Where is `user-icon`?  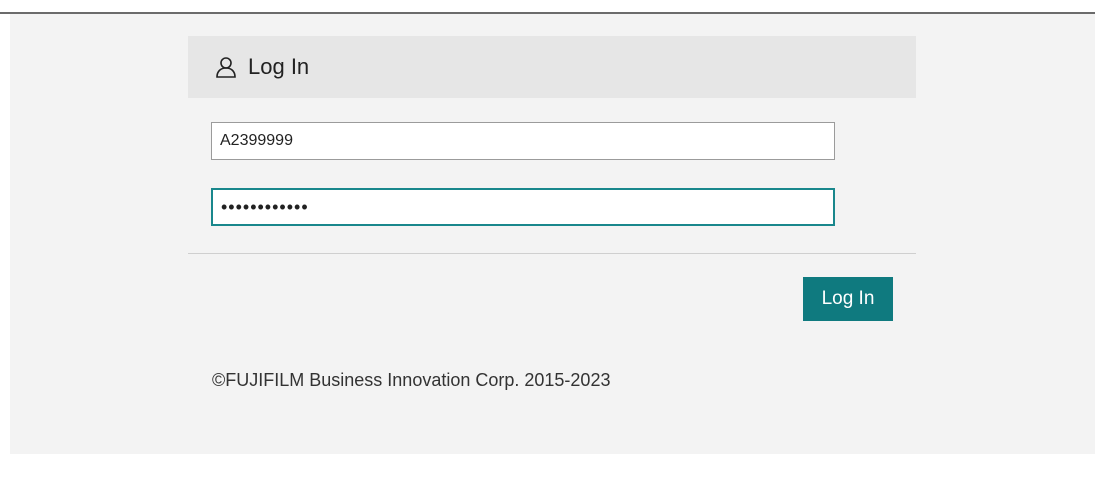 user-icon is located at coordinates (226, 67).